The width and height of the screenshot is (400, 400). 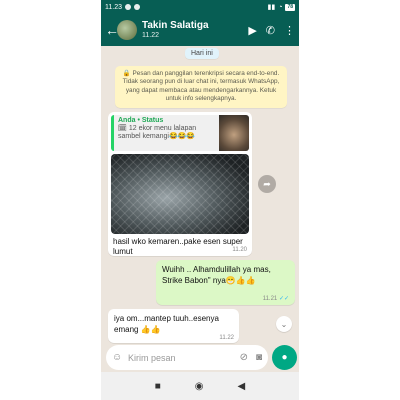 I want to click on chat-header: ← Takin Salatiga 11.22 ▶ ✆ ⋮, so click(x=200, y=30).